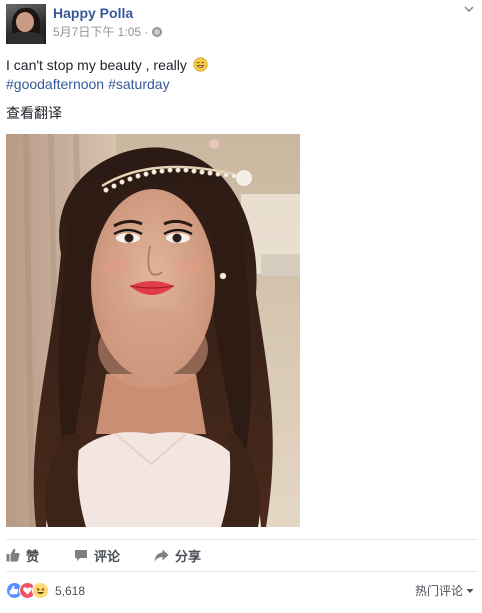 The image size is (482, 613). I want to click on share-button: 分享, so click(189, 555).